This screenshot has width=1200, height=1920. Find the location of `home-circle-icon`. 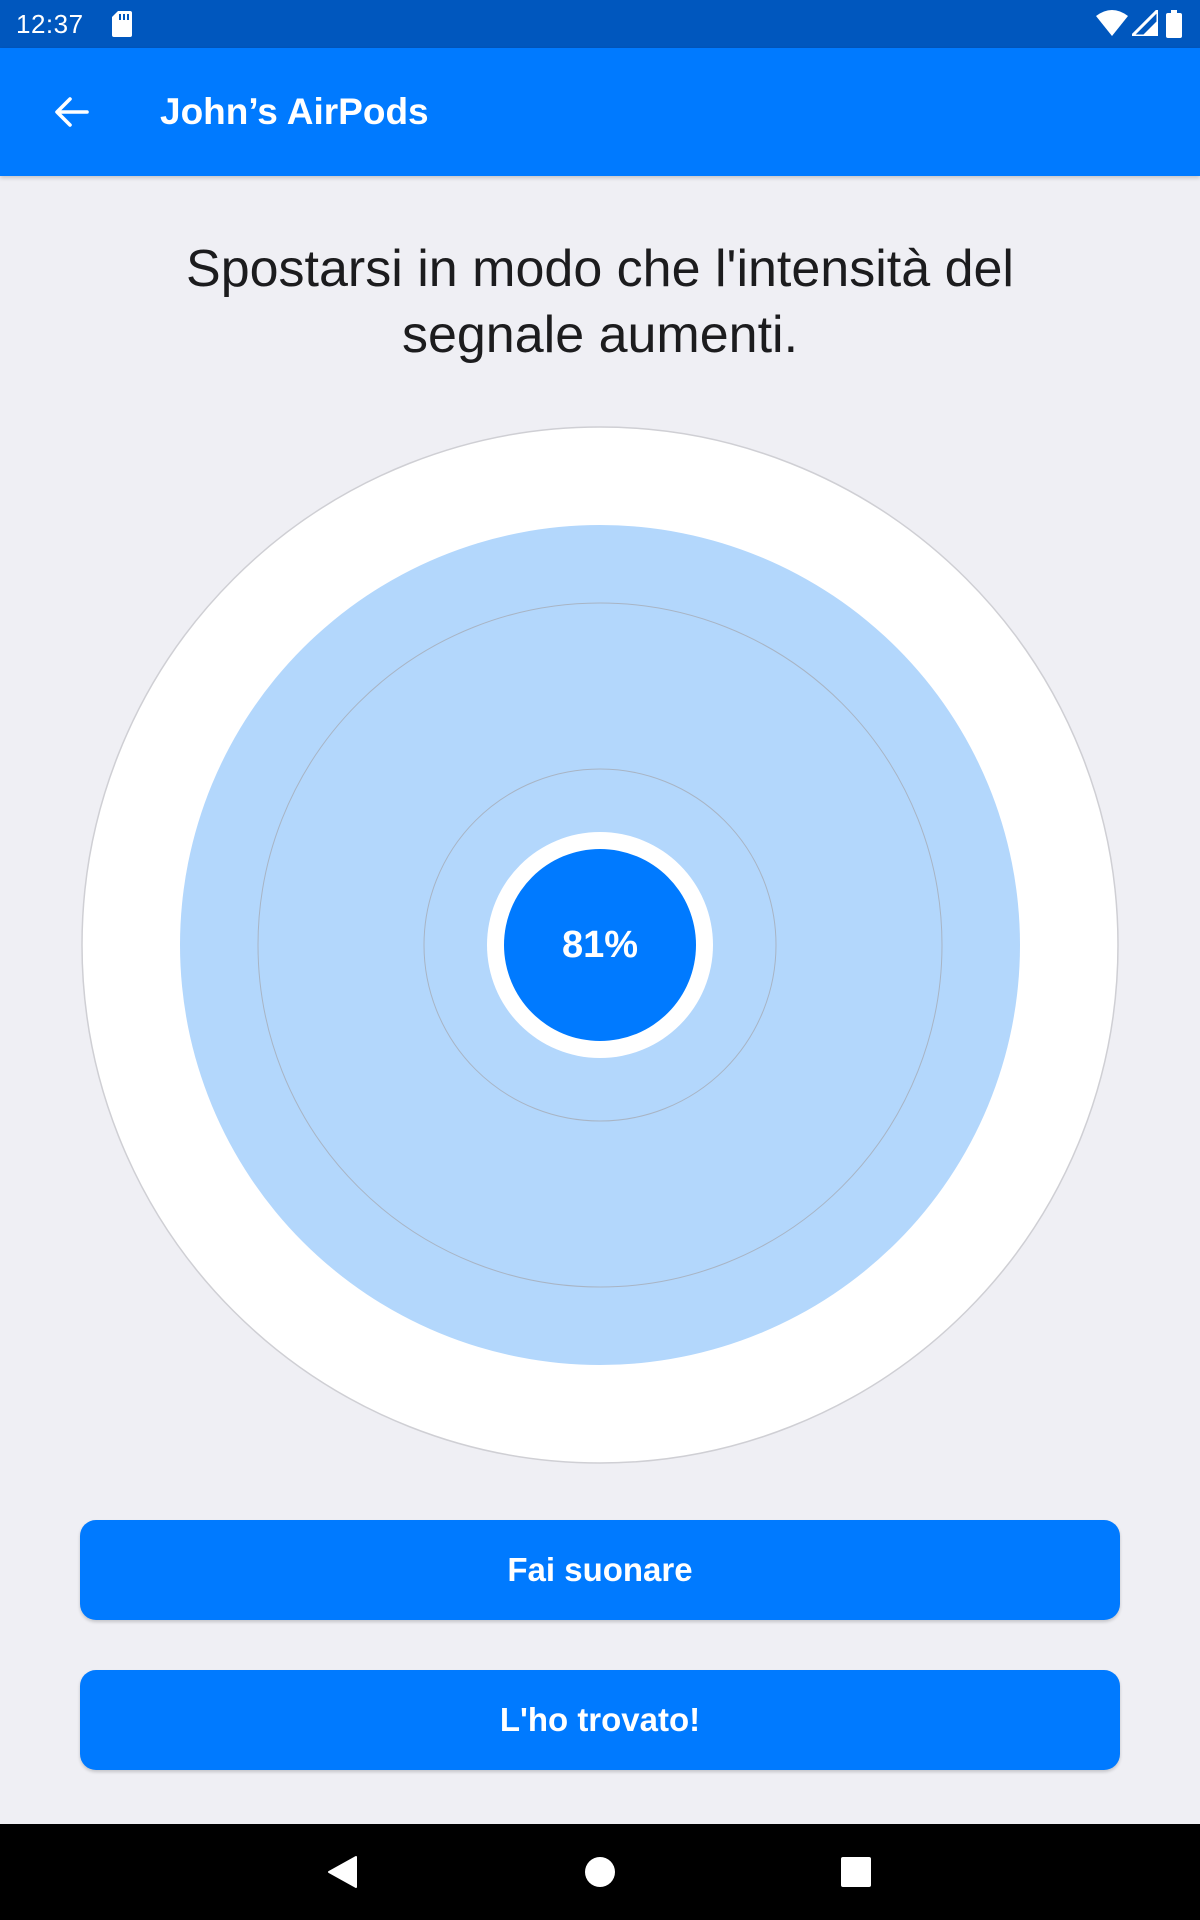

home-circle-icon is located at coordinates (600, 1872).